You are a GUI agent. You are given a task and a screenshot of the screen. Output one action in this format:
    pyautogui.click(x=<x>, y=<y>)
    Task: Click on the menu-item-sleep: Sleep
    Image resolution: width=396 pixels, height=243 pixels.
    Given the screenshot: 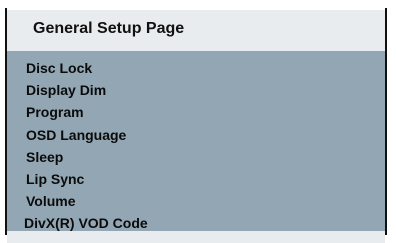 What is the action you would take?
    pyautogui.click(x=87, y=157)
    